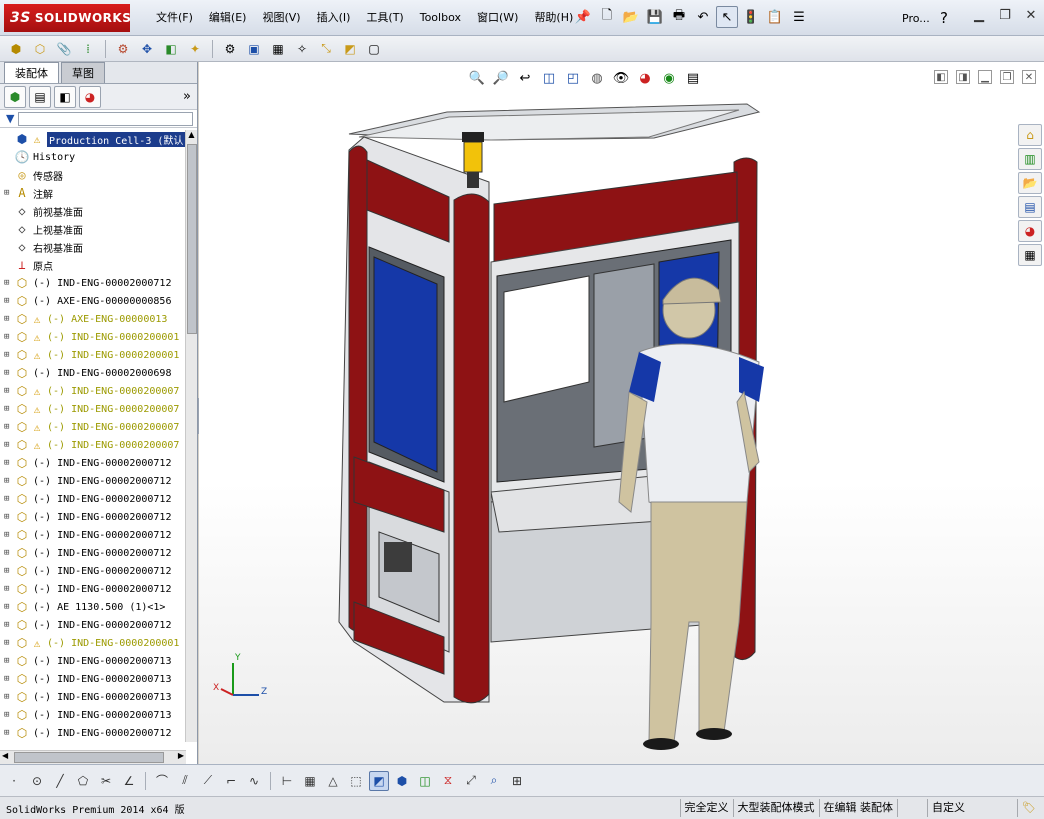 The image size is (1044, 819). I want to click on new-motion-study-icon: ▣, so click(254, 49).